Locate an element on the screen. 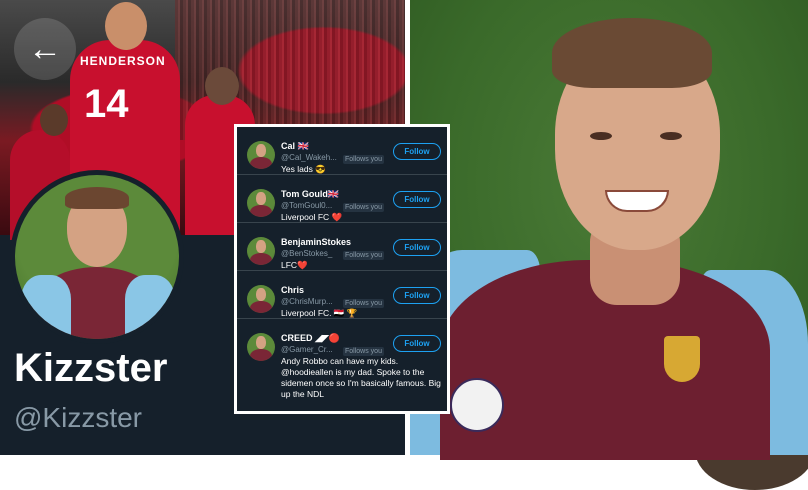 Image resolution: width=808 pixels, height=490 pixels. avatar-image is located at coordinates (97, 257).